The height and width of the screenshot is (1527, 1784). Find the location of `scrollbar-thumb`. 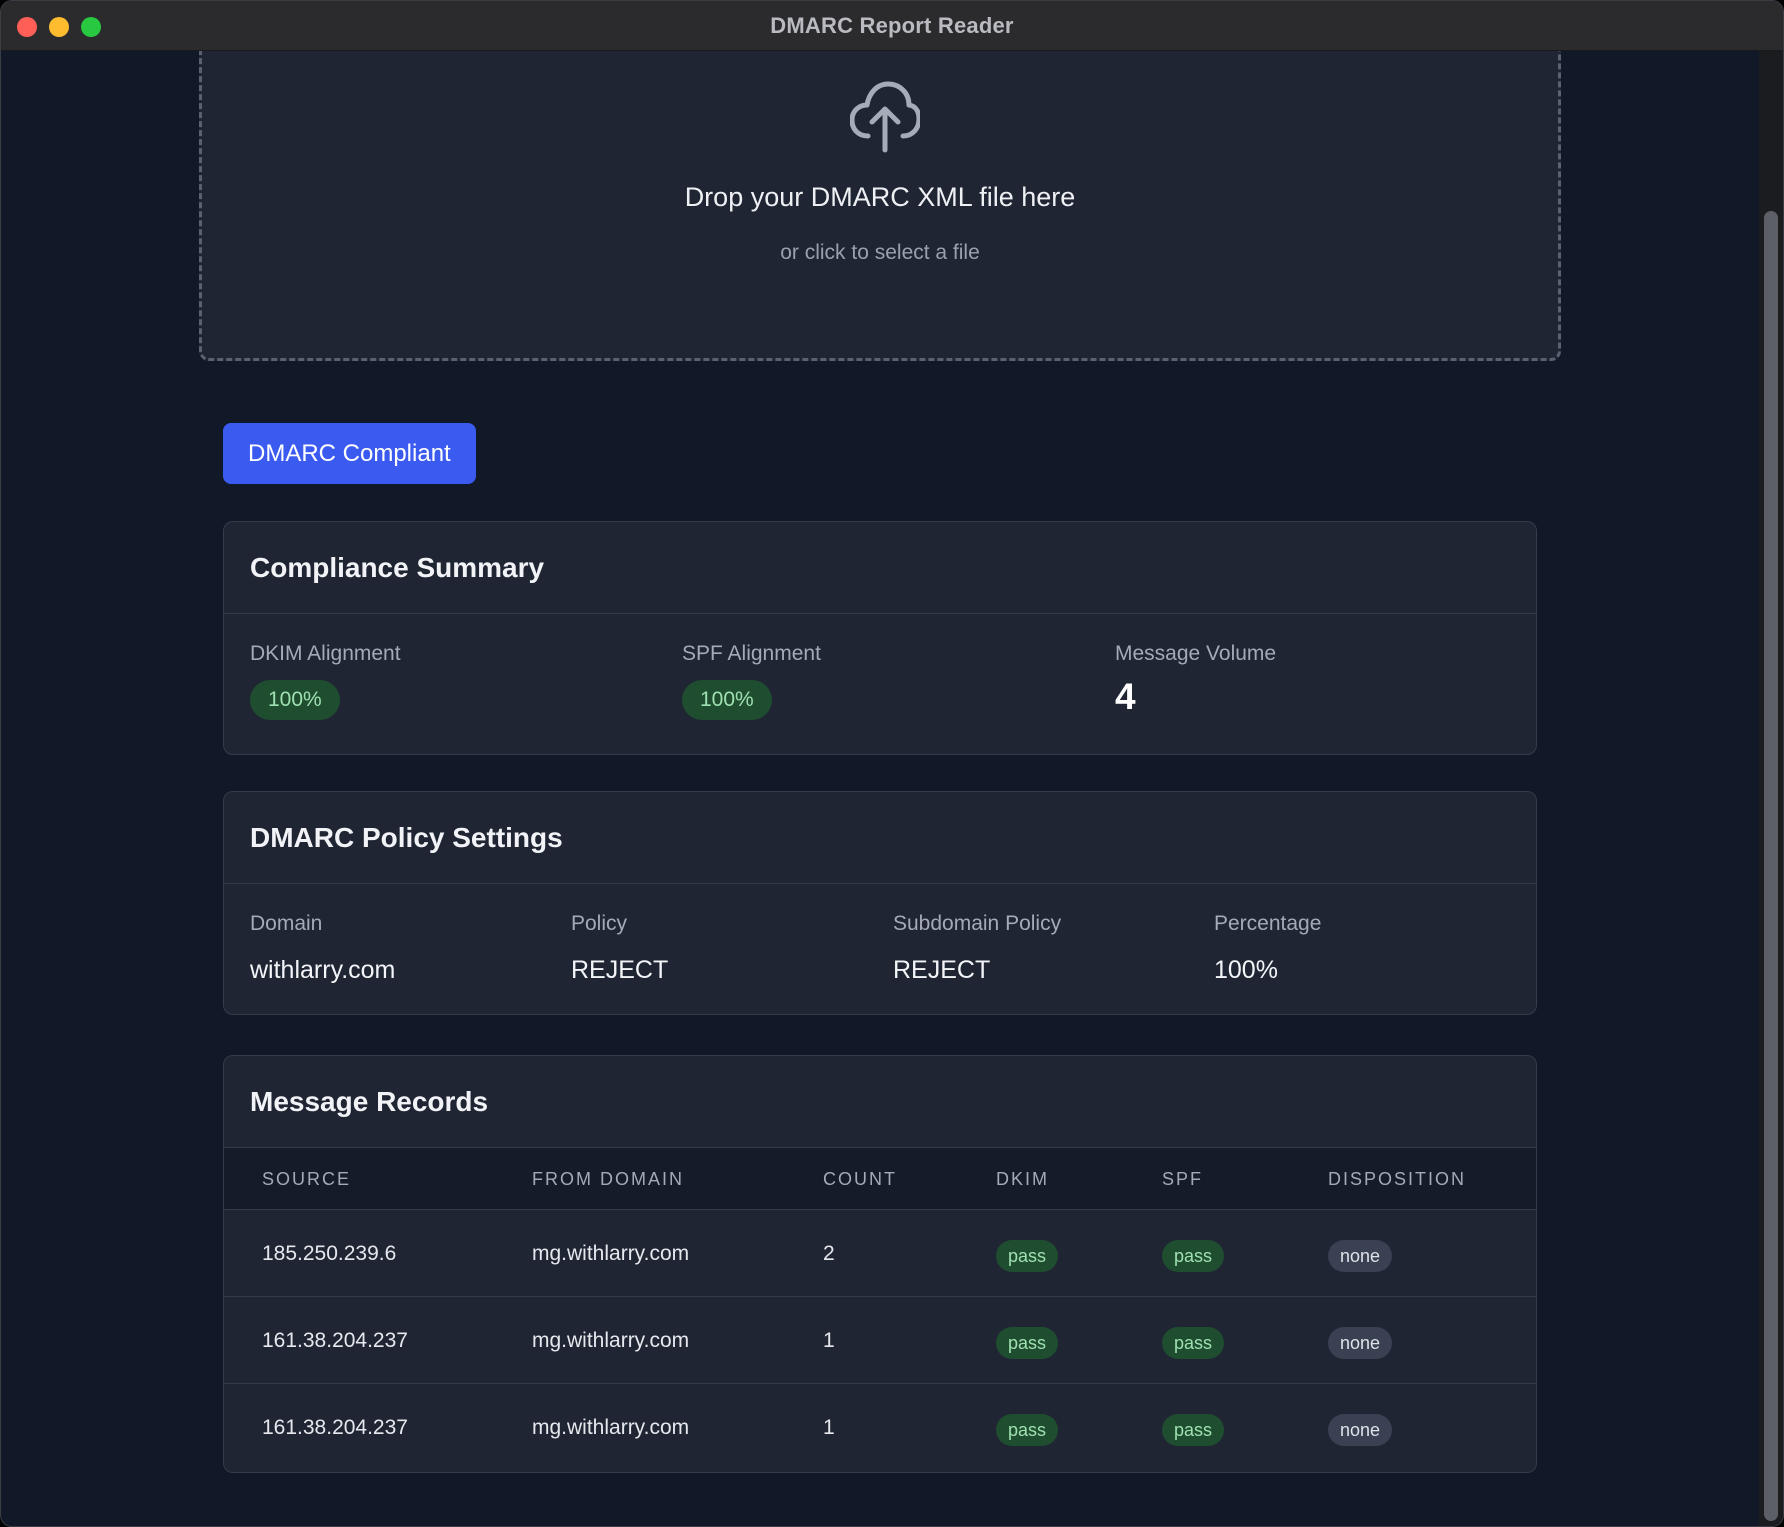

scrollbar-thumb is located at coordinates (1771, 866).